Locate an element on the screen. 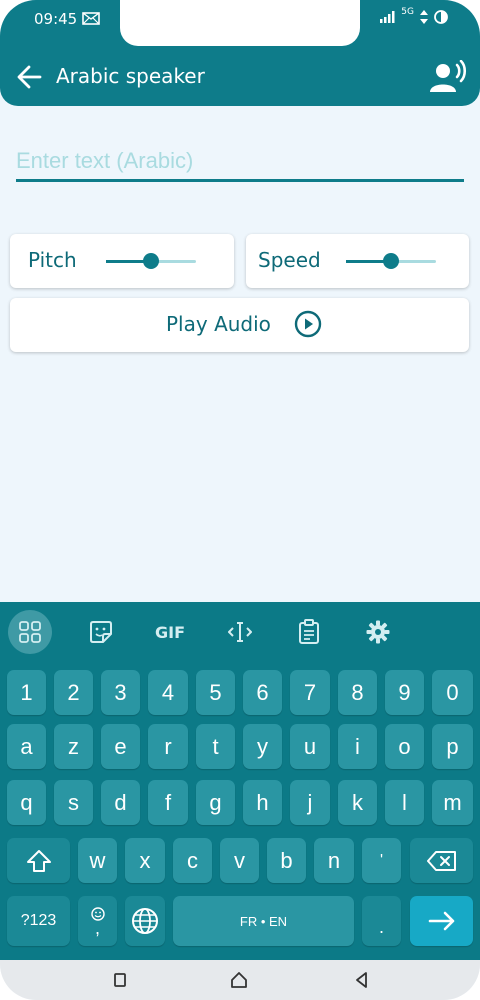 This screenshot has width=480, height=1000. emoji-comma-key: , is located at coordinates (97, 921).